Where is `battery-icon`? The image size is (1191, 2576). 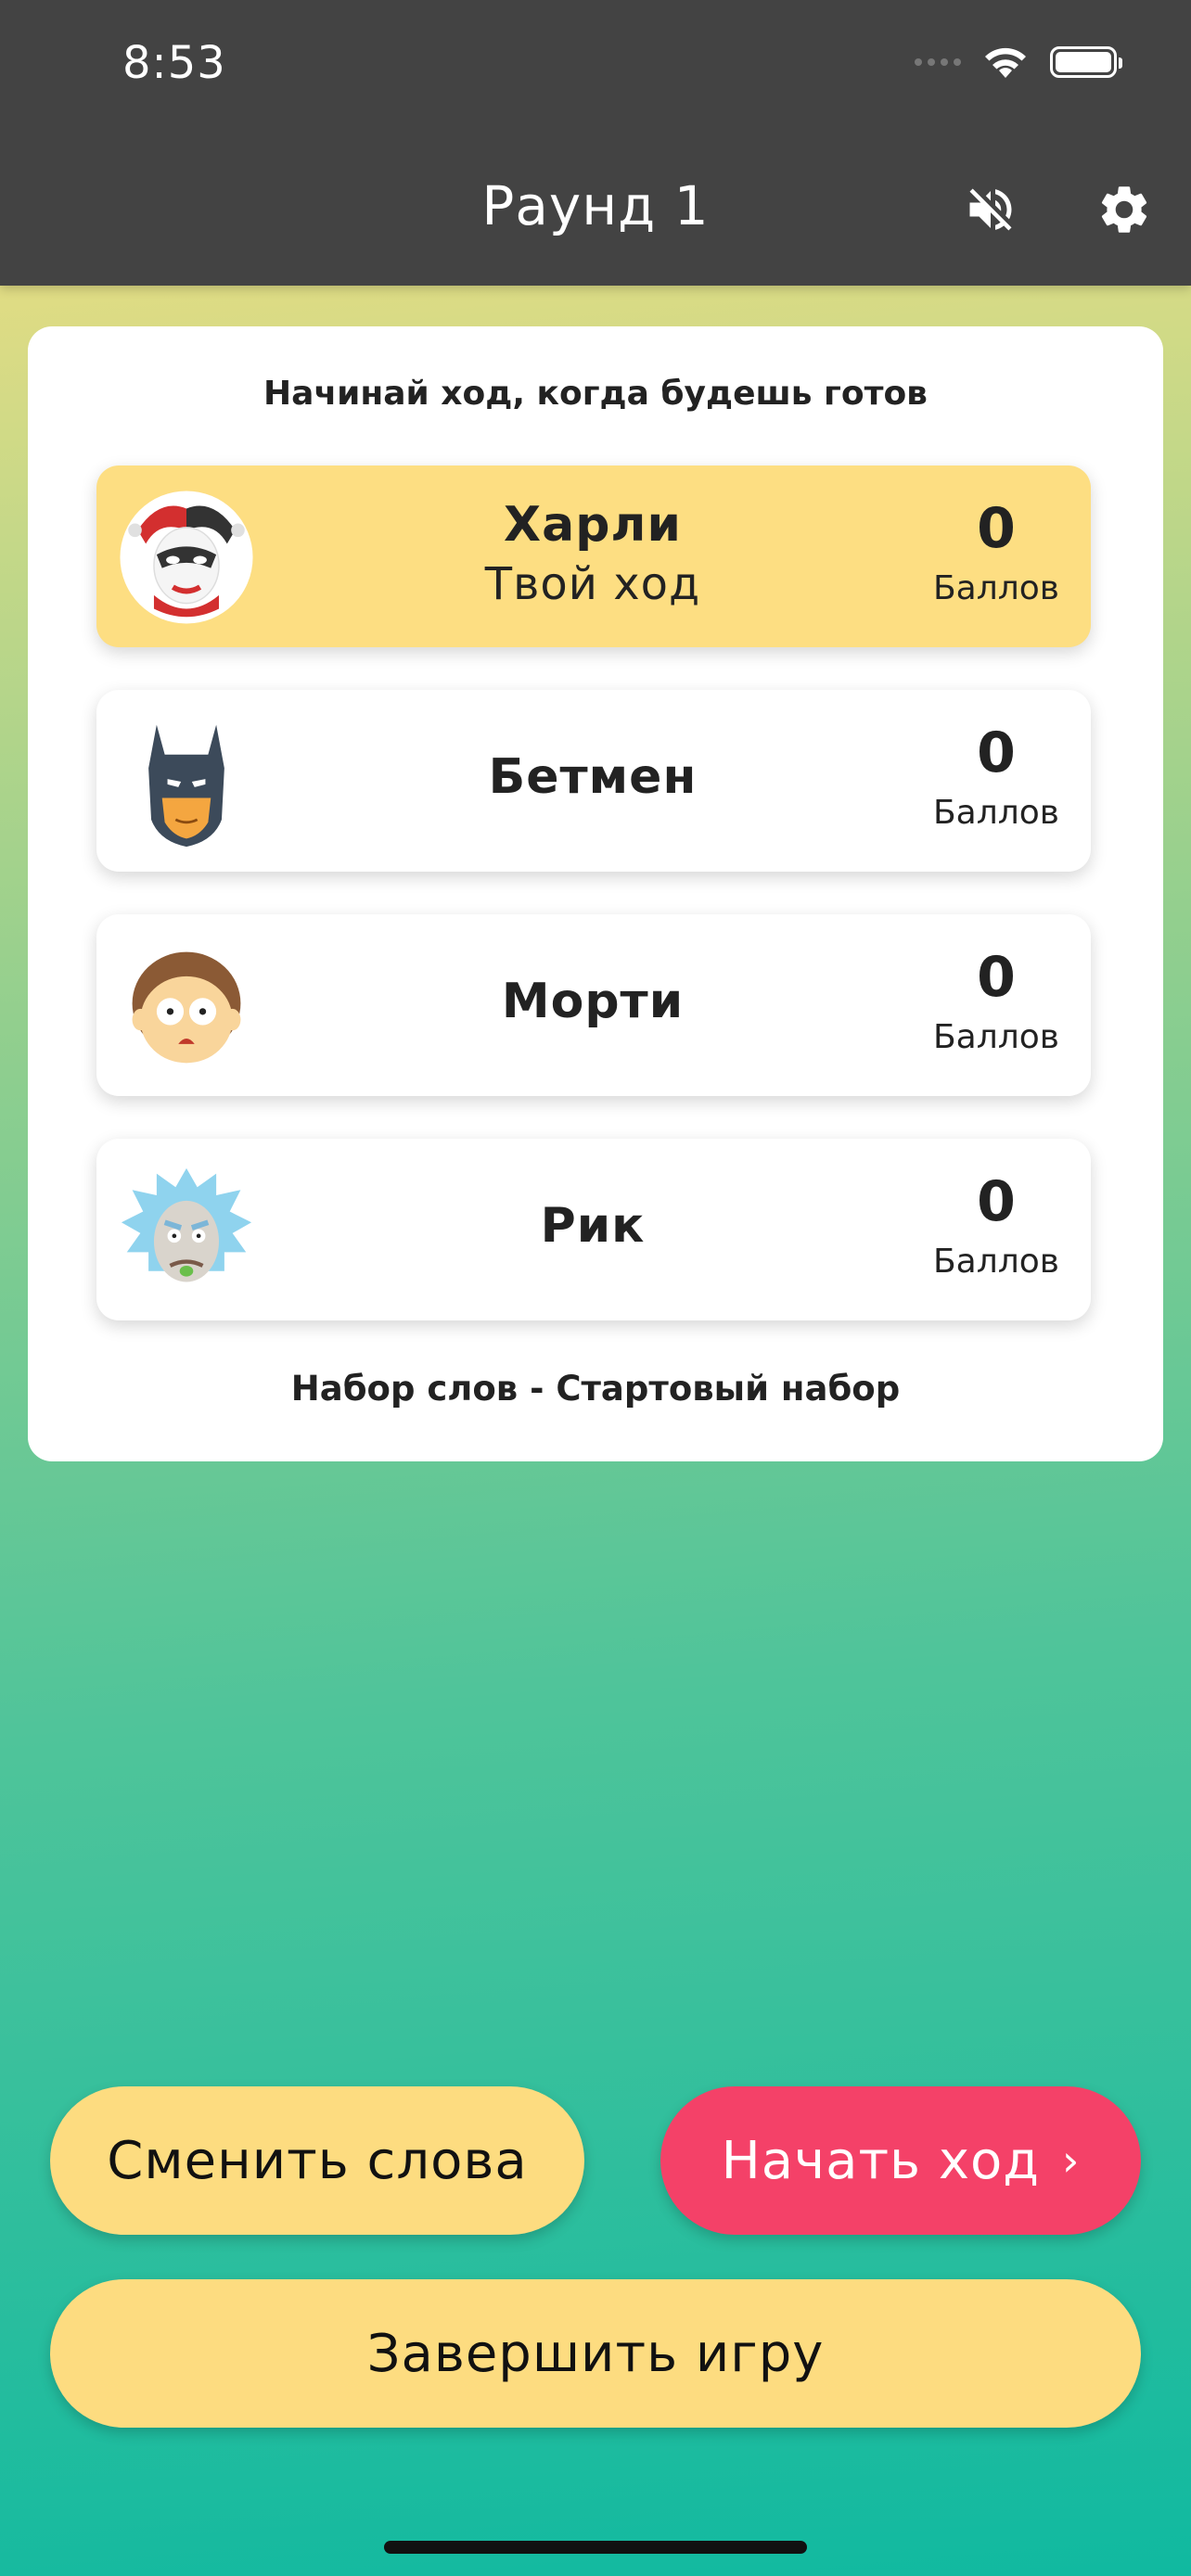 battery-icon is located at coordinates (1086, 62).